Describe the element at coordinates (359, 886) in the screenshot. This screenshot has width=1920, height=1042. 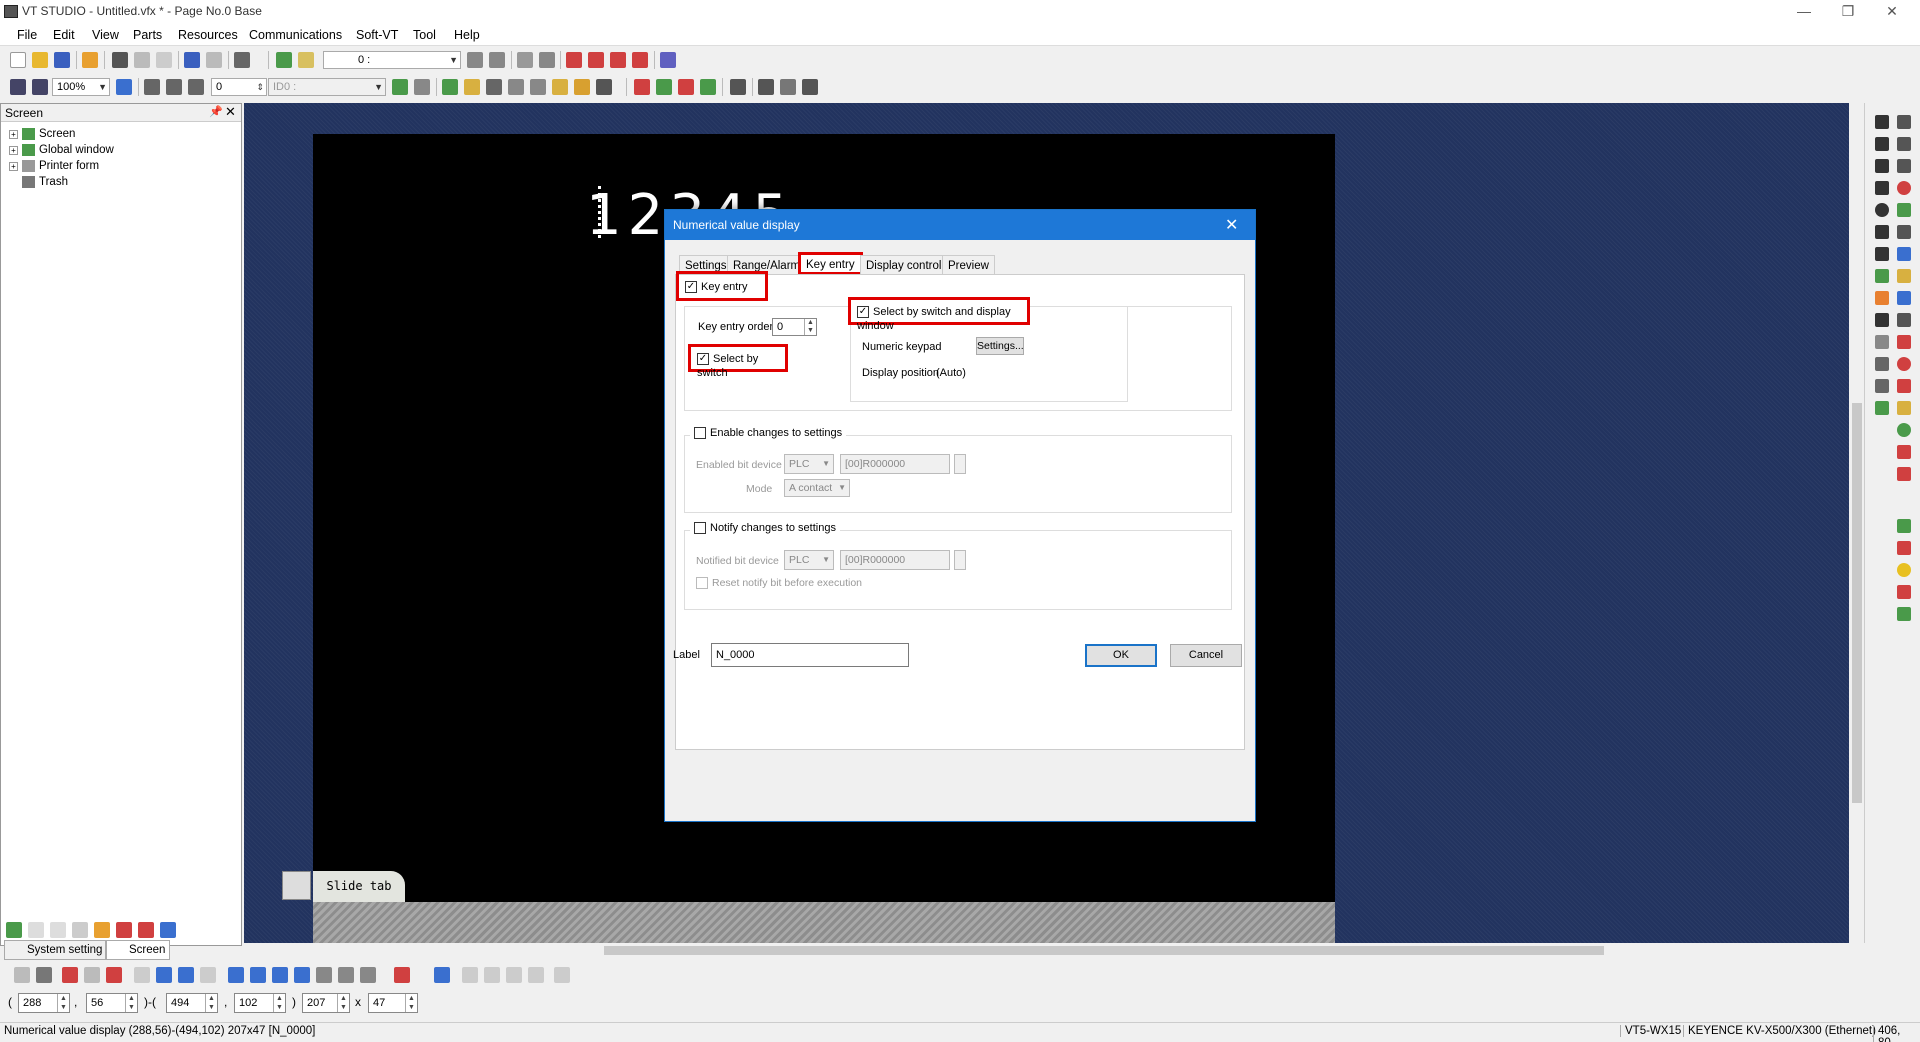
I see `slide-tab: Slide tab` at that location.